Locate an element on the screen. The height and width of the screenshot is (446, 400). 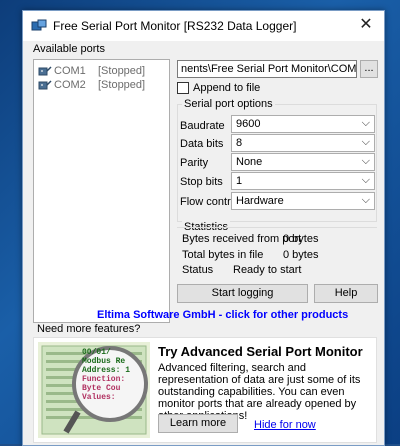
data-bits-label: Data bits is located at coordinates (202, 144).